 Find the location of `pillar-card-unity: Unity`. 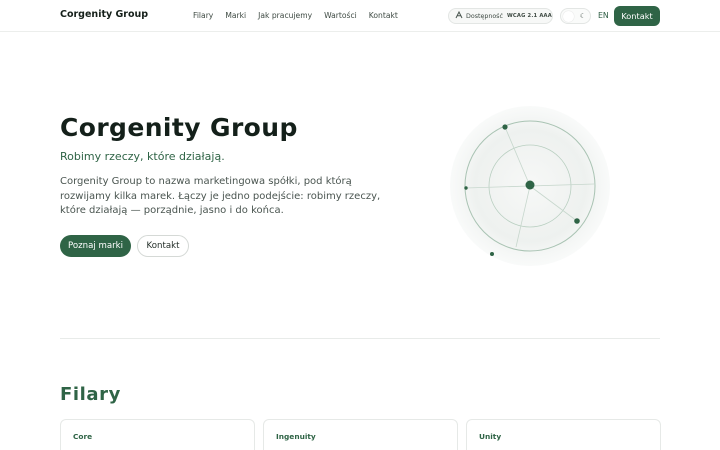

pillar-card-unity: Unity is located at coordinates (563, 434).